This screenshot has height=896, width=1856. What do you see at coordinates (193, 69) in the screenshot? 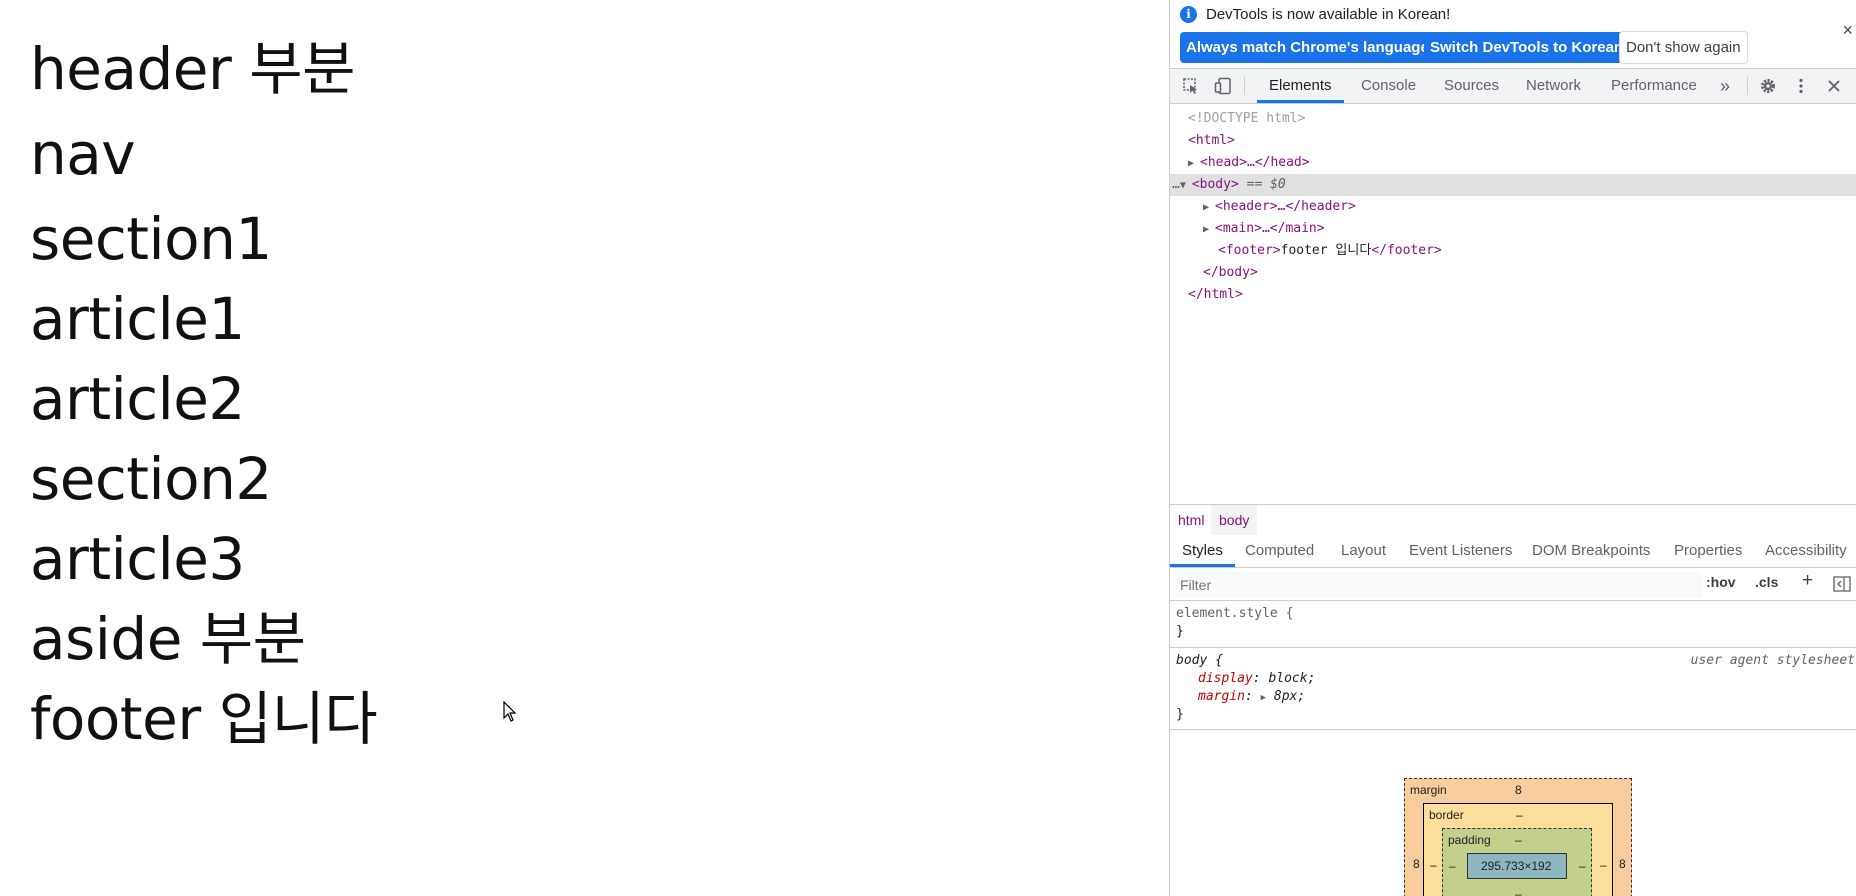
I see `page-text-header: header 부분` at bounding box center [193, 69].